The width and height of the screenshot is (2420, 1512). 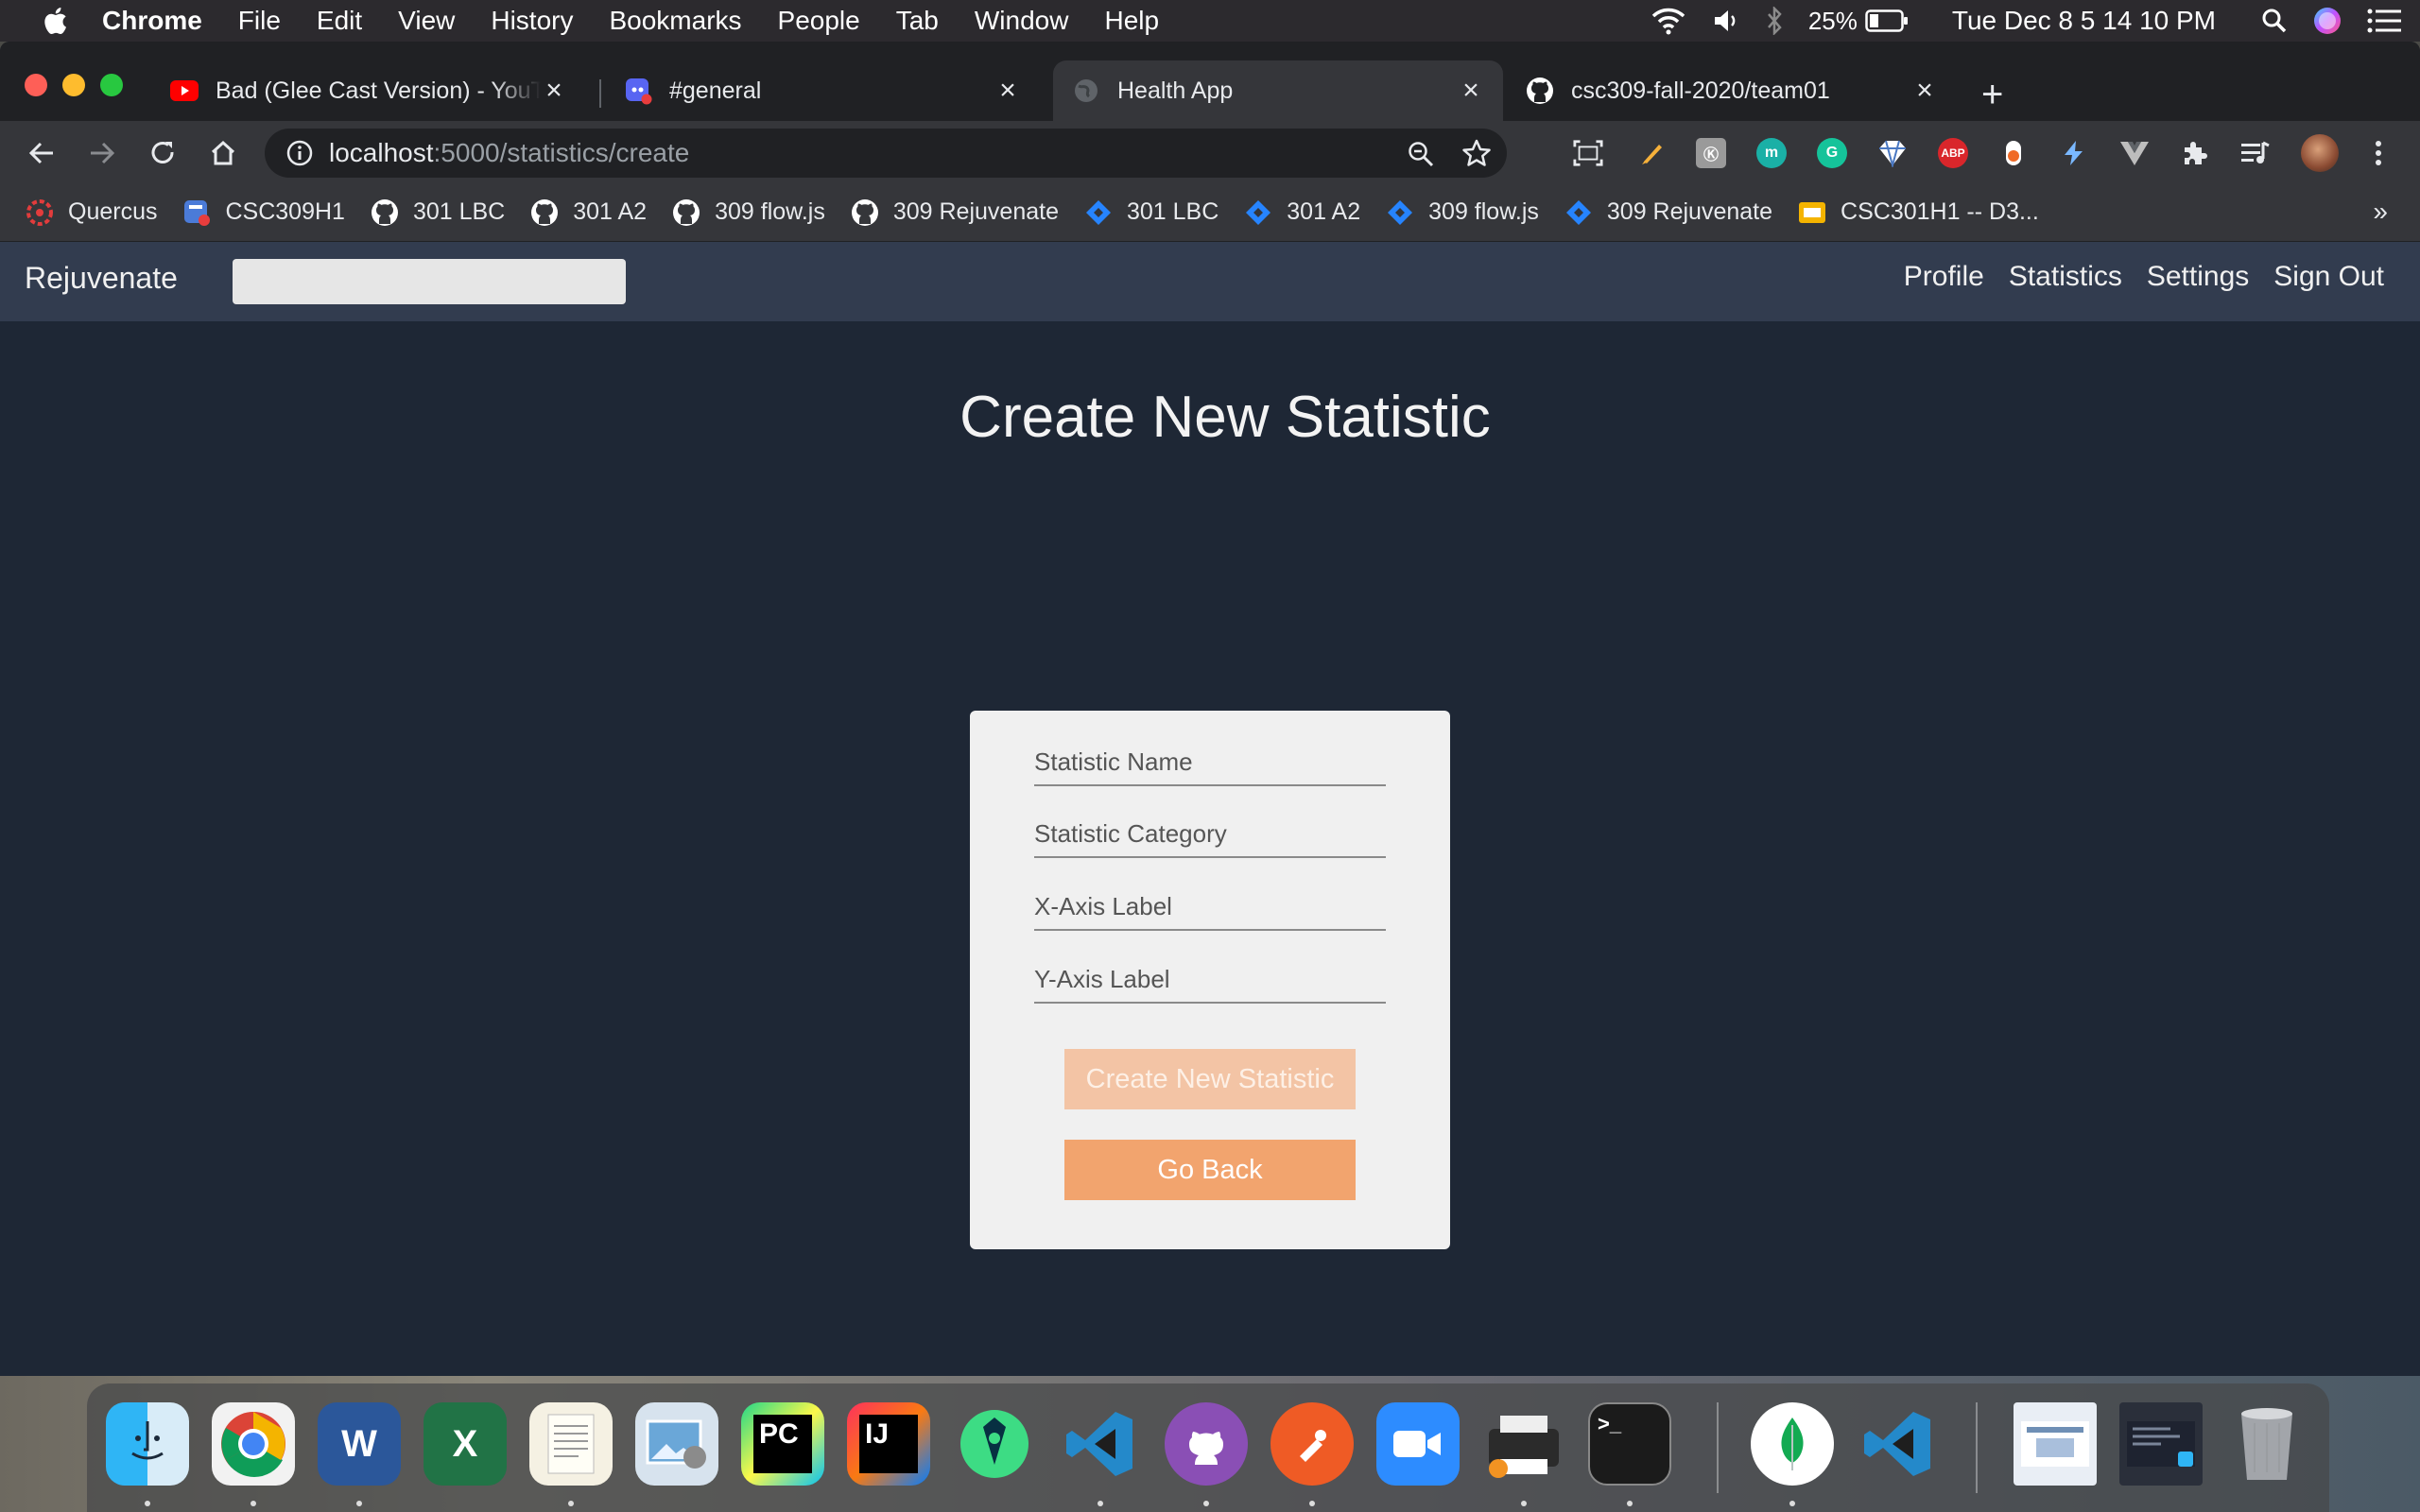 I want to click on home-icon, so click(x=223, y=153).